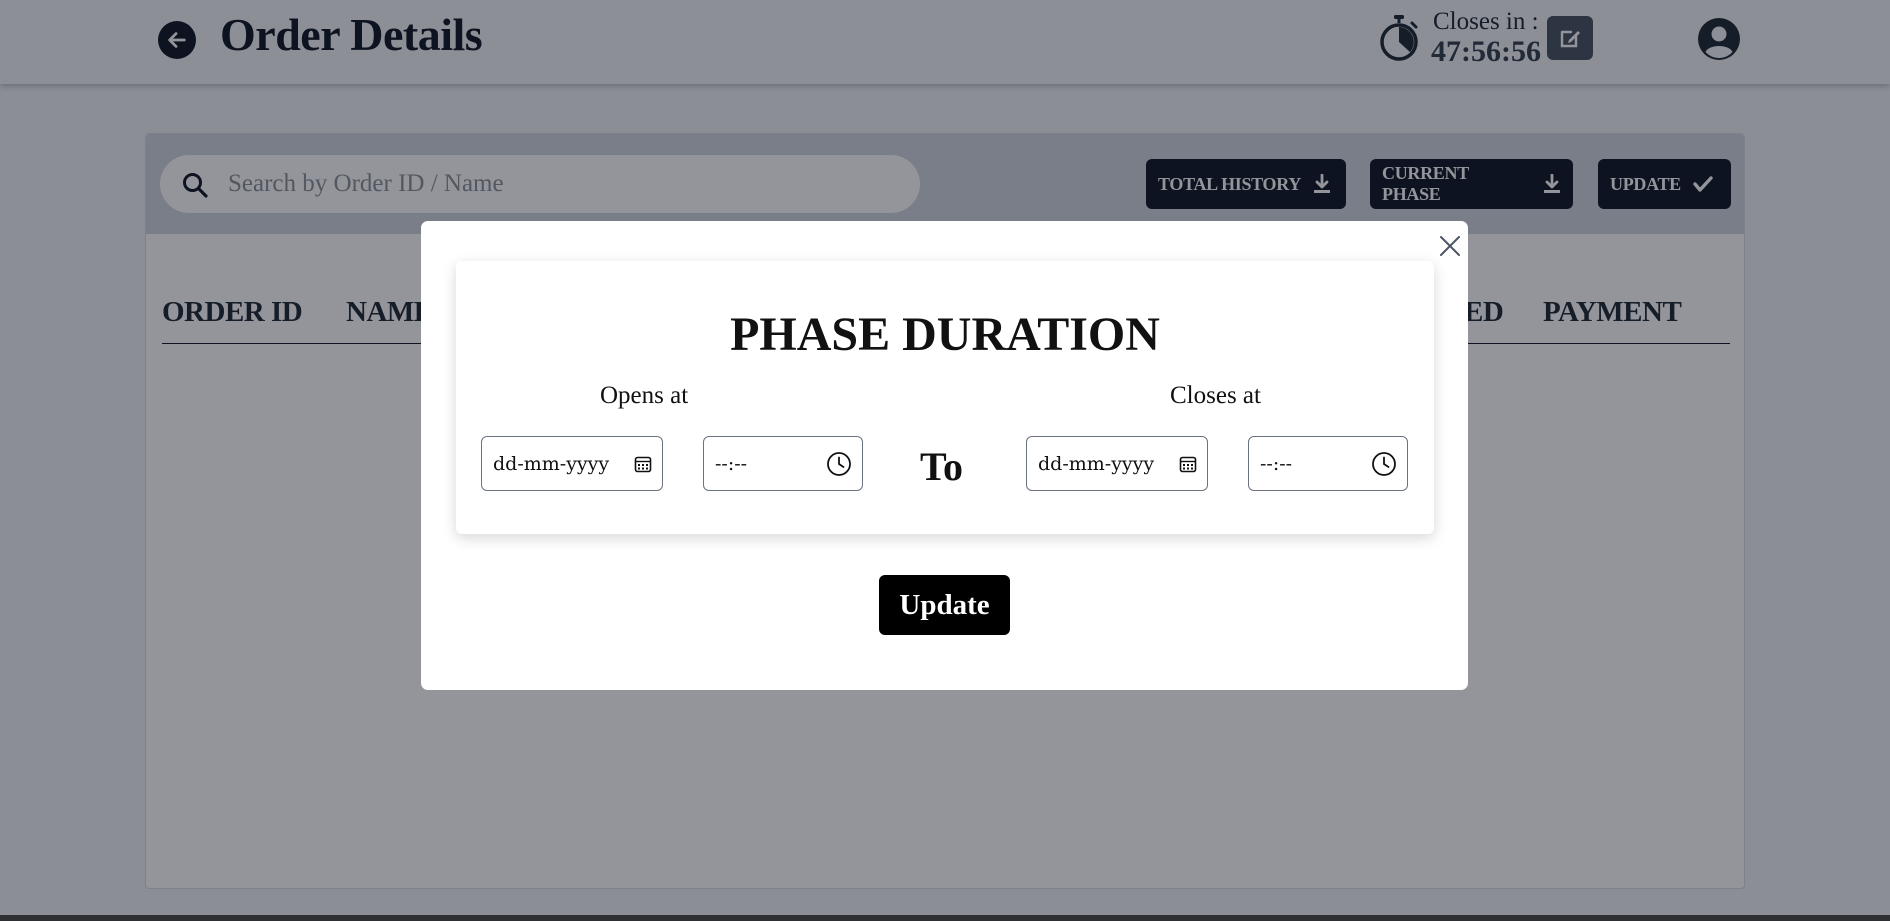 The height and width of the screenshot is (921, 1890). I want to click on closes-date-input: dd-mm-yyyy, so click(1117, 463).